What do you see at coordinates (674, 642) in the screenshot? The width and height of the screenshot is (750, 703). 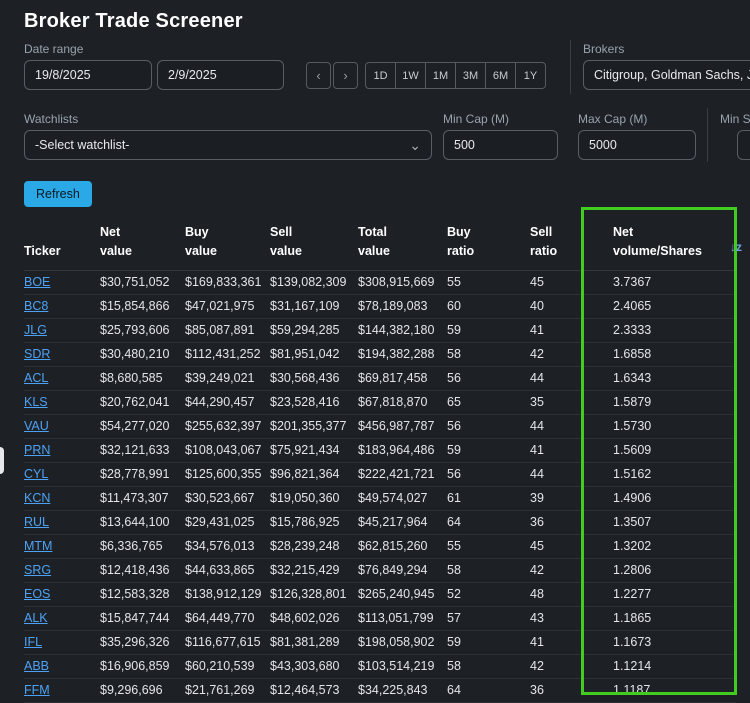 I see `table-cell: 1.1673` at bounding box center [674, 642].